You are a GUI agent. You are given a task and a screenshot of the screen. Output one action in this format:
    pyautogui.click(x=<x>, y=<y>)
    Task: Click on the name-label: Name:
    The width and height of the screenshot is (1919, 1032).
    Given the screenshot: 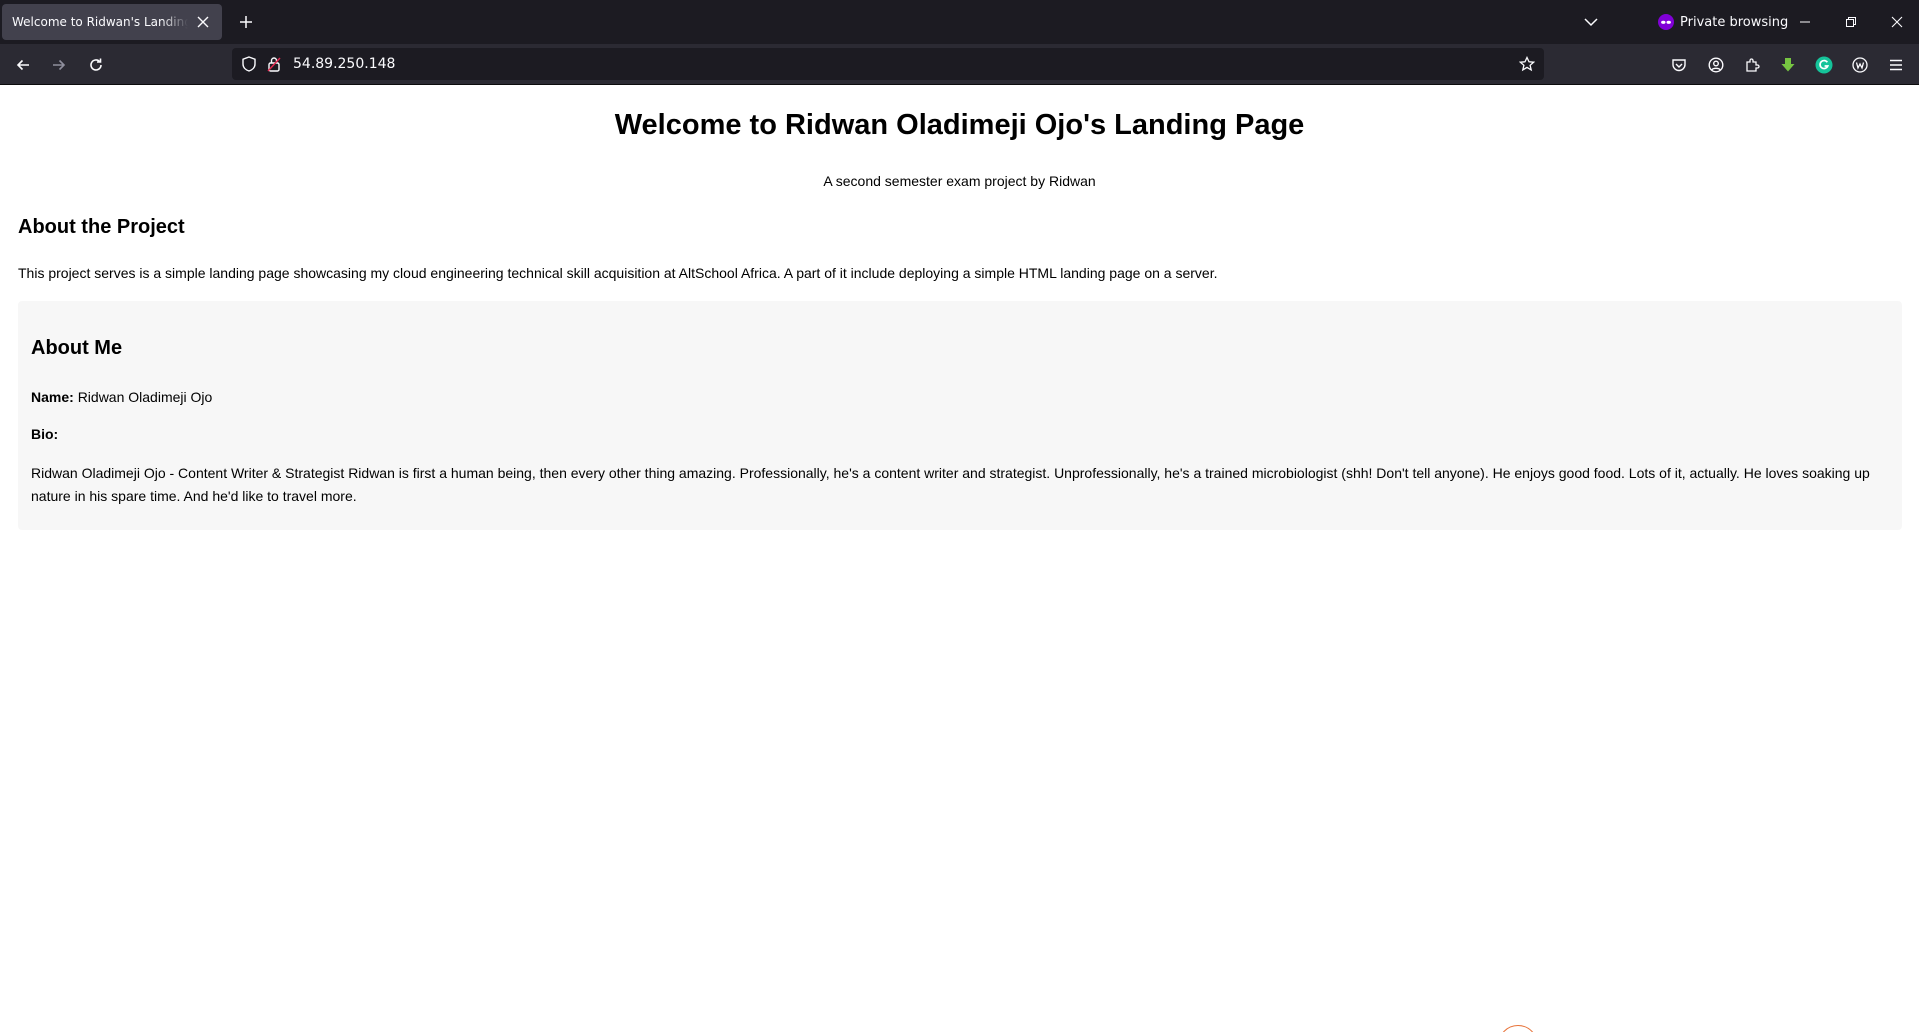 What is the action you would take?
    pyautogui.click(x=52, y=397)
    